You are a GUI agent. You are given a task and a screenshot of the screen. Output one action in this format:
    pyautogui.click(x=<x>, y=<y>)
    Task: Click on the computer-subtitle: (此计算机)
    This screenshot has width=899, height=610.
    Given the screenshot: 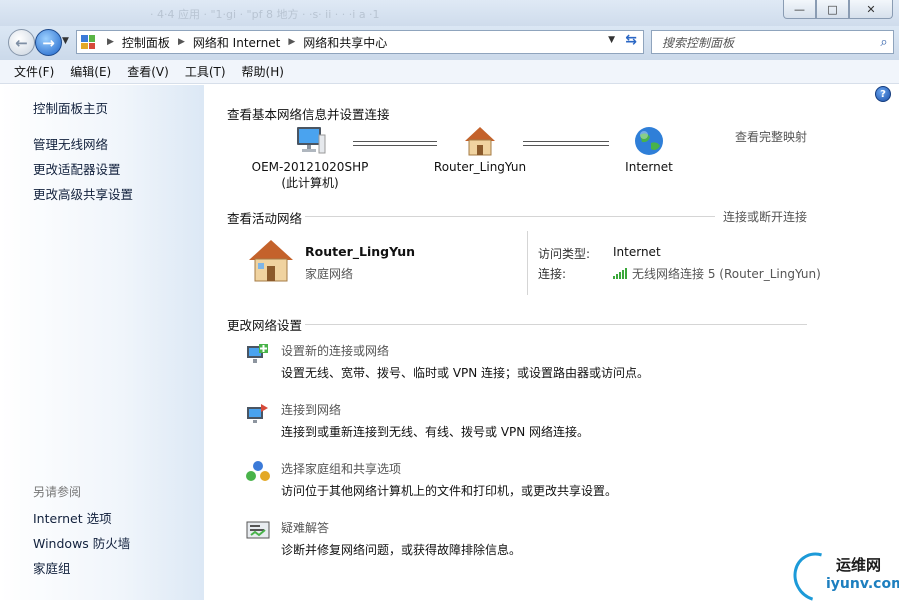 What is the action you would take?
    pyautogui.click(x=310, y=183)
    